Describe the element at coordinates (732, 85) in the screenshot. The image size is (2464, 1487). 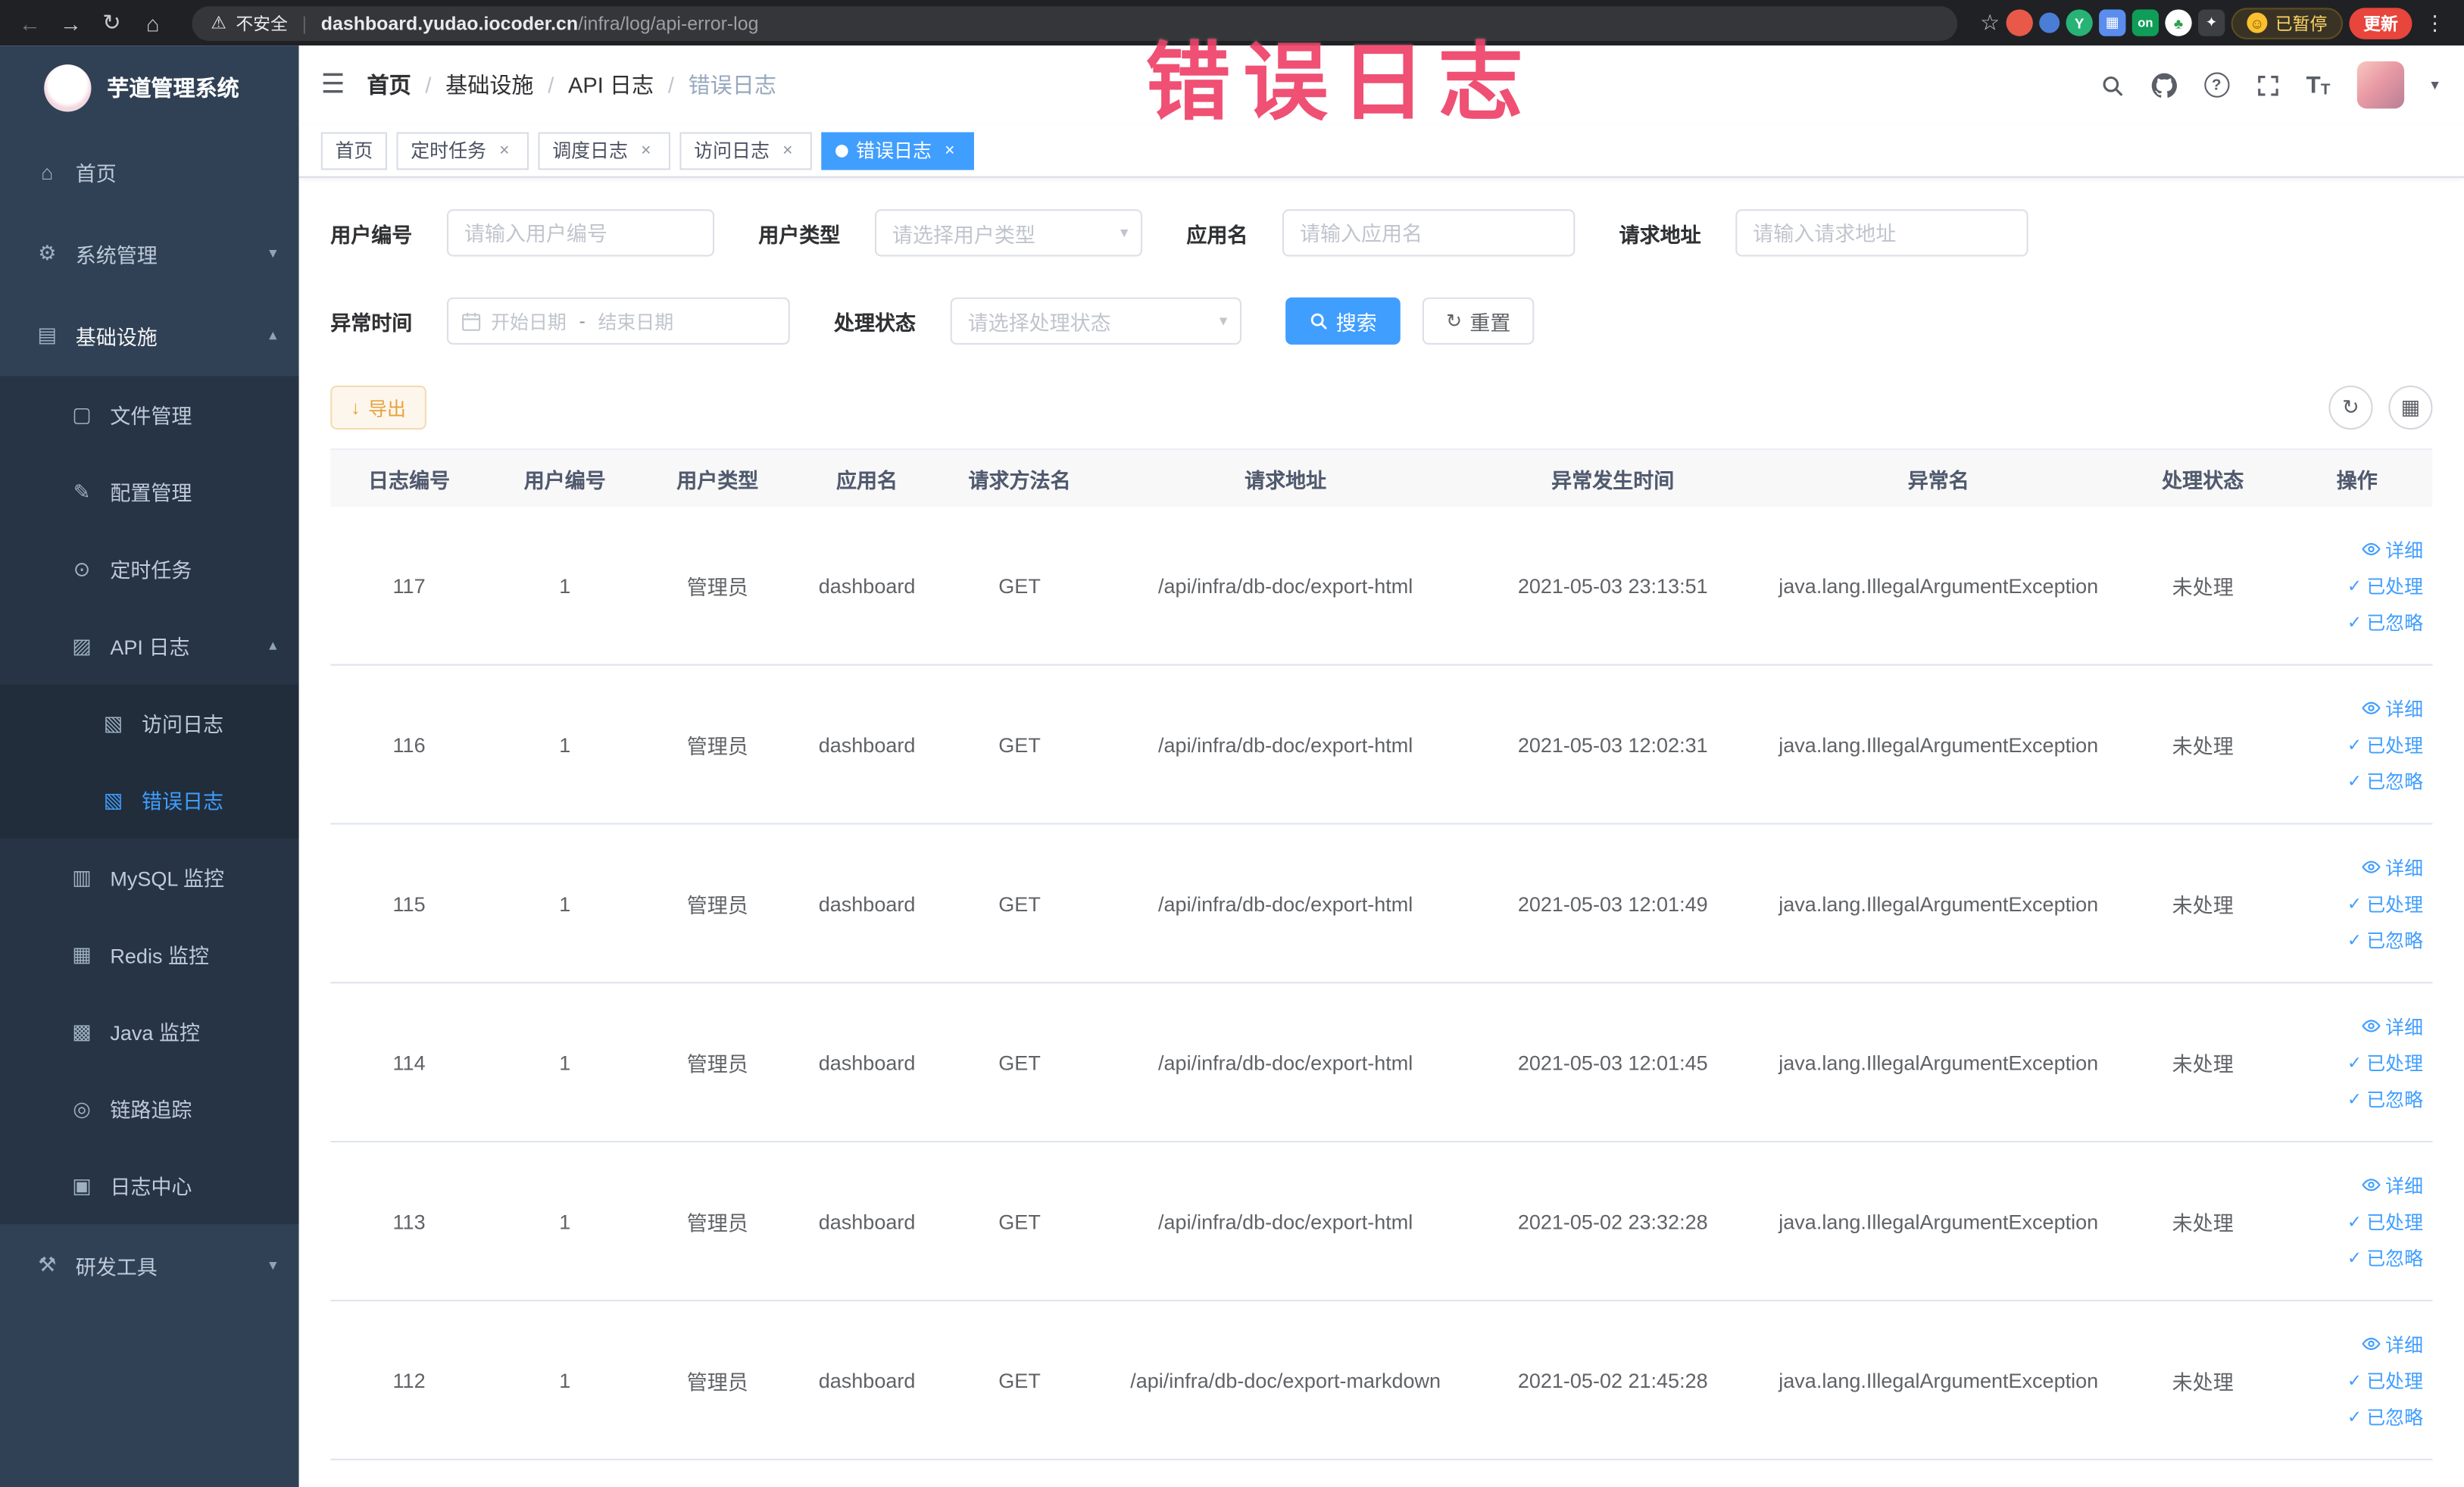
I see `breadcrumb-error-log: 错误日志` at that location.